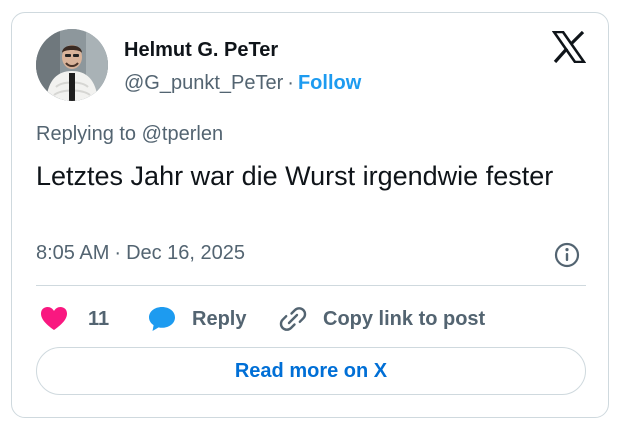  What do you see at coordinates (89, 134) in the screenshot?
I see `replying-prefix: Replying to` at bounding box center [89, 134].